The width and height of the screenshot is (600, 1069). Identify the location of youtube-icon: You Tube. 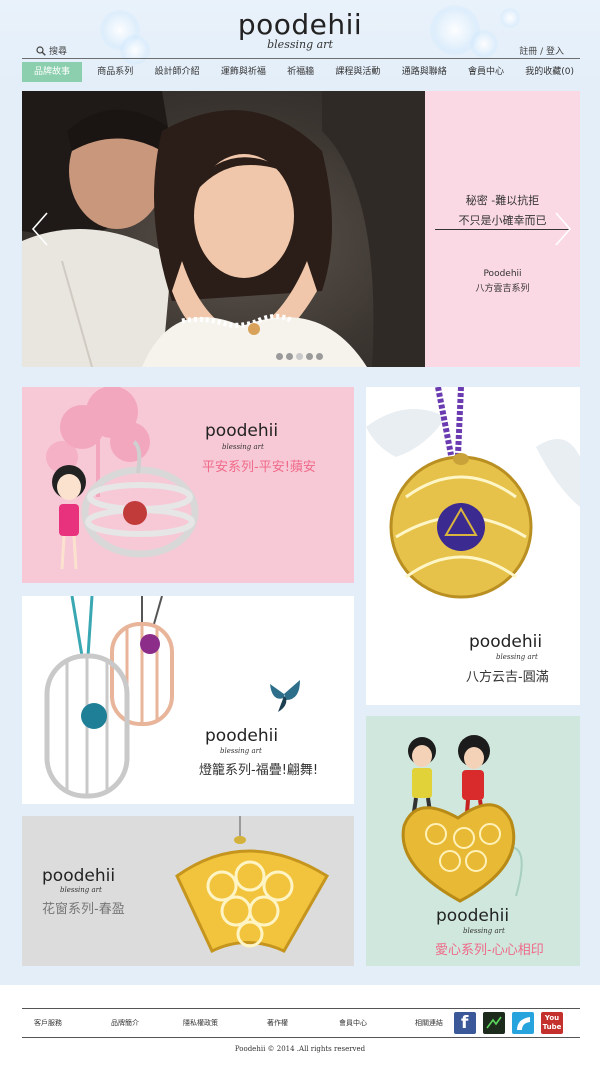
(552, 1023).